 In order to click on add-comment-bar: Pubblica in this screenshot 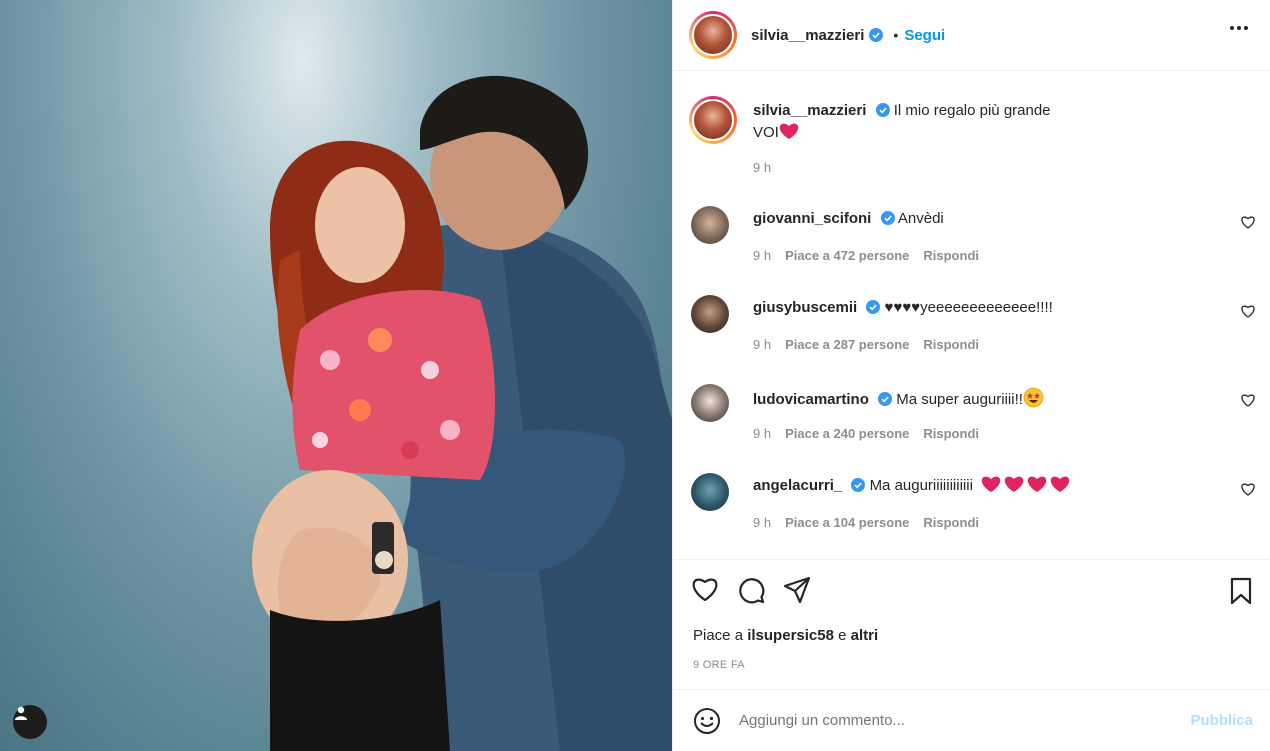, I will do `click(971, 720)`.